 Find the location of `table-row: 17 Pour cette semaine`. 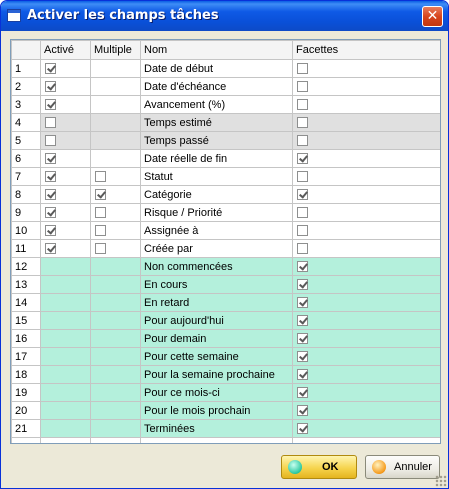

table-row: 17 Pour cette semaine is located at coordinates (225, 356).